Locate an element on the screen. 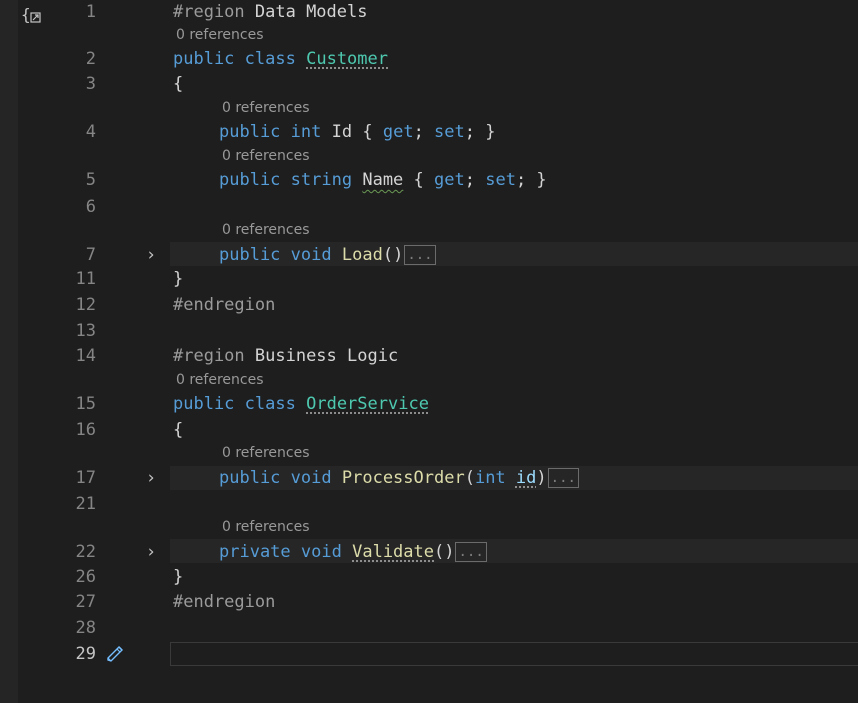 The width and height of the screenshot is (858, 703). left-margin-strip is located at coordinates (9, 351).